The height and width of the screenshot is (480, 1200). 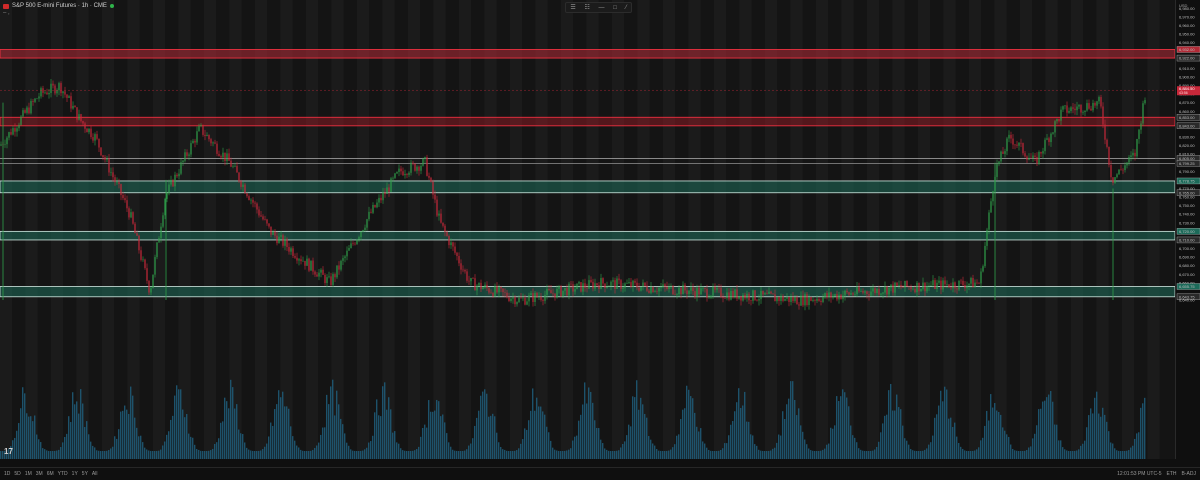 What do you see at coordinates (626, 8) in the screenshot?
I see `ray-icon: ⁄` at bounding box center [626, 8].